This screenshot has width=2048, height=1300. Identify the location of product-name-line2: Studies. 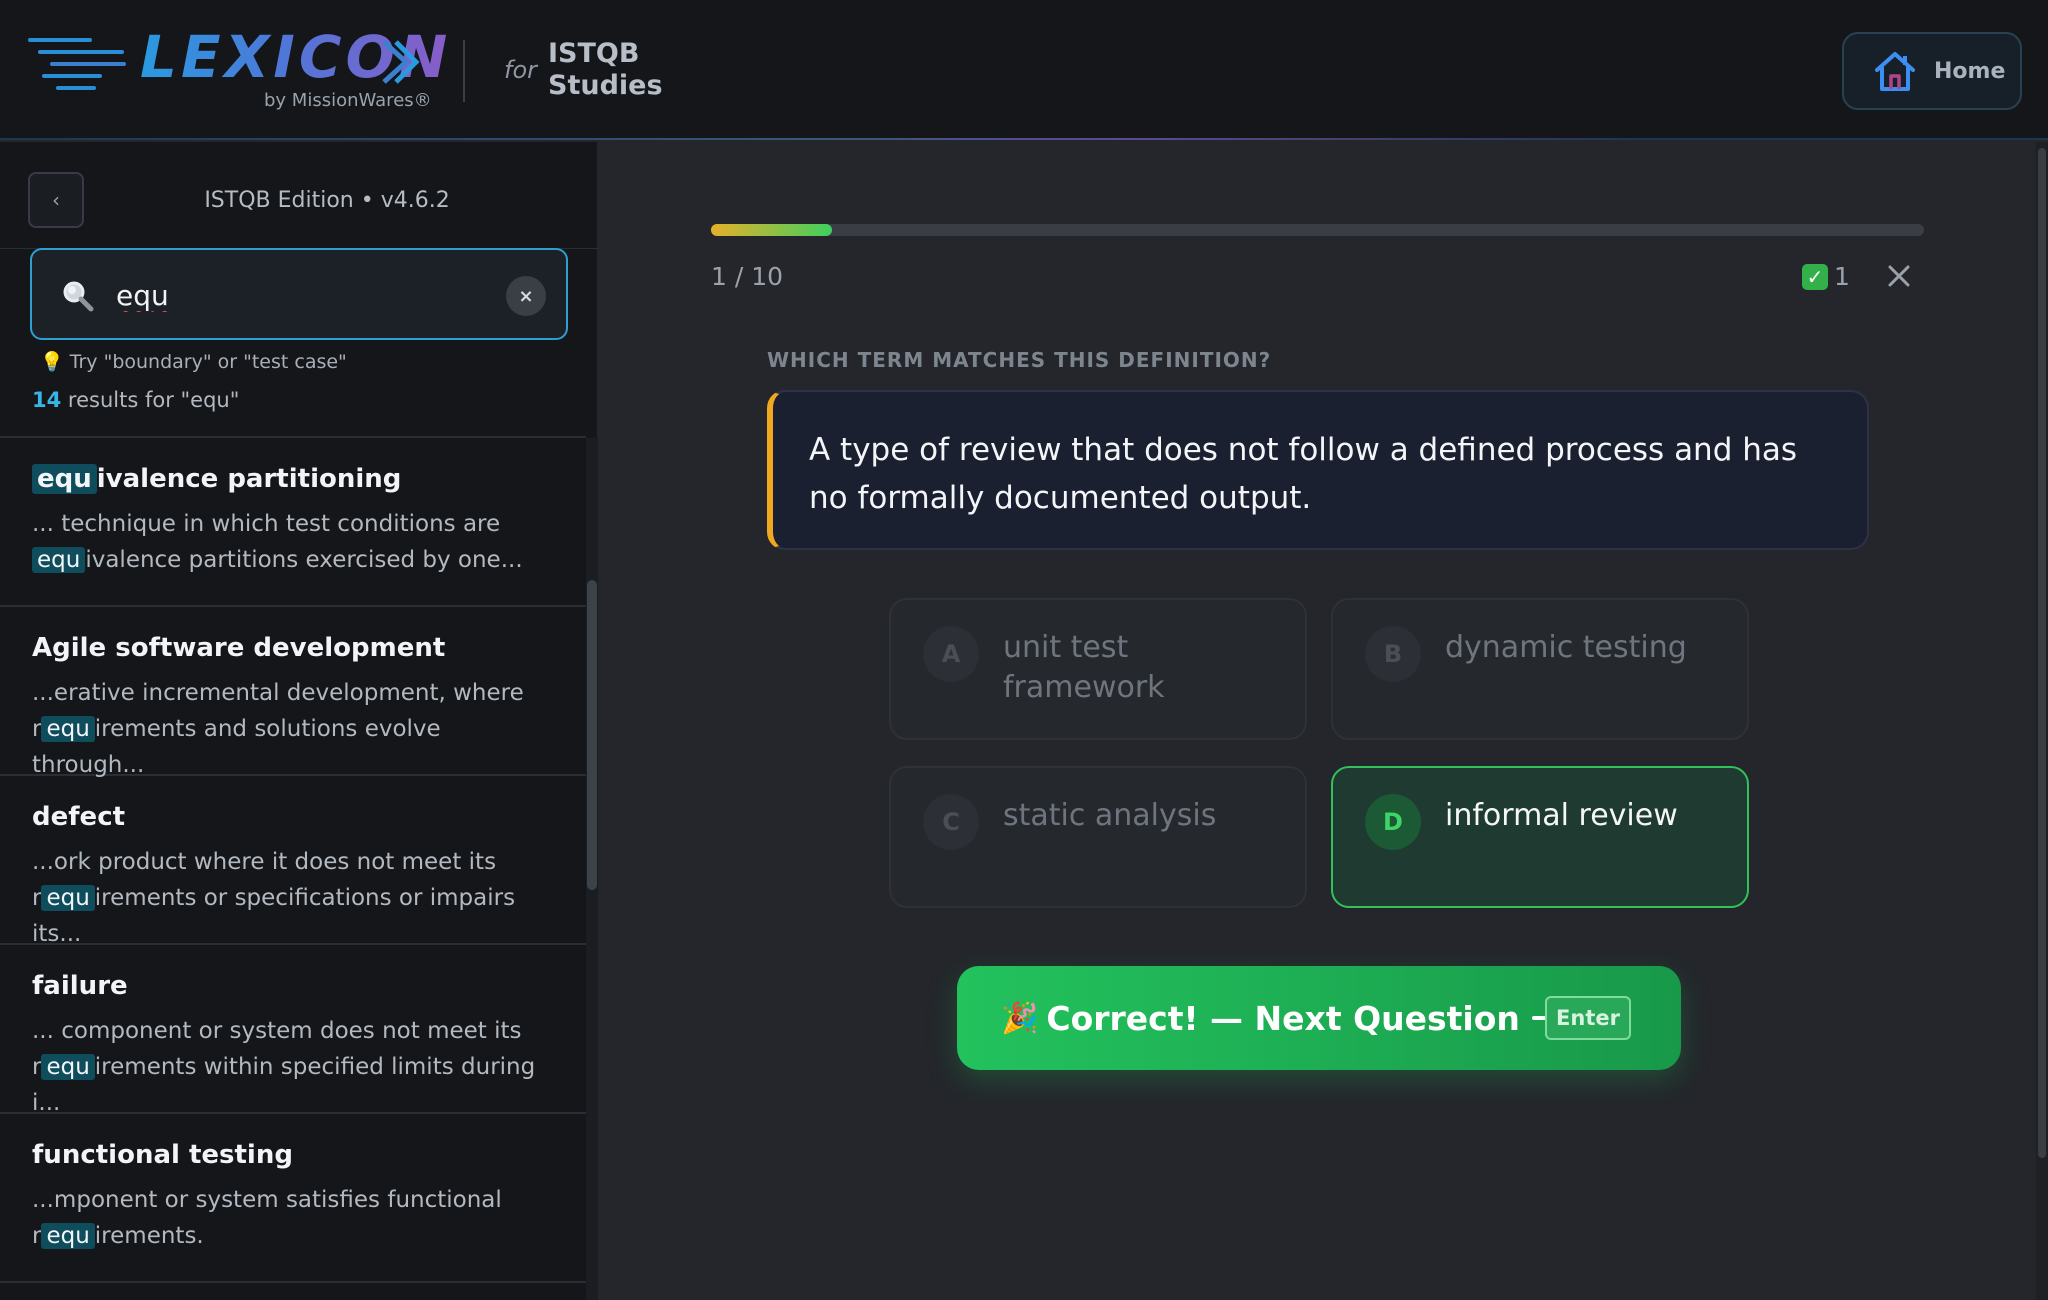
(605, 85).